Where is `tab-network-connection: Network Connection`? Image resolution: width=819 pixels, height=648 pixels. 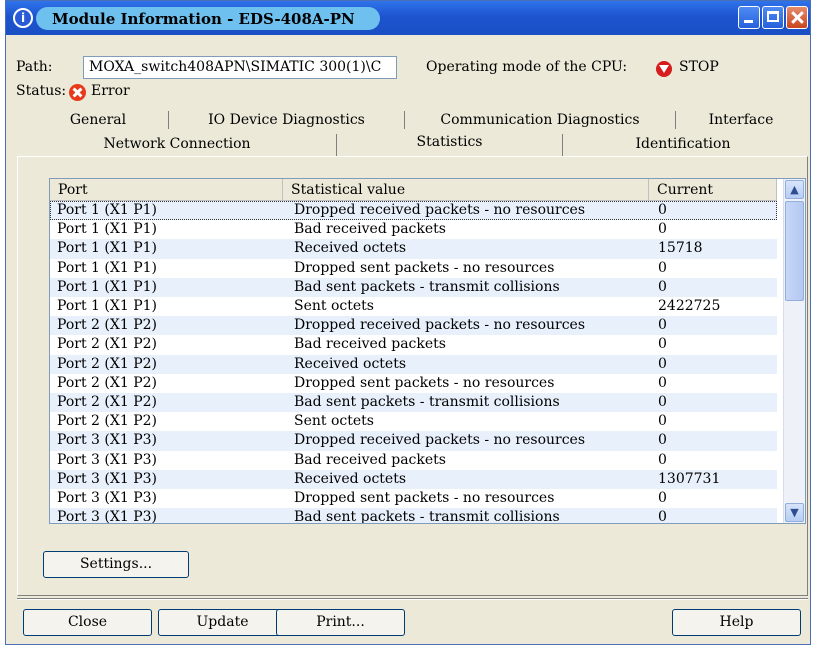
tab-network-connection: Network Connection is located at coordinates (177, 144).